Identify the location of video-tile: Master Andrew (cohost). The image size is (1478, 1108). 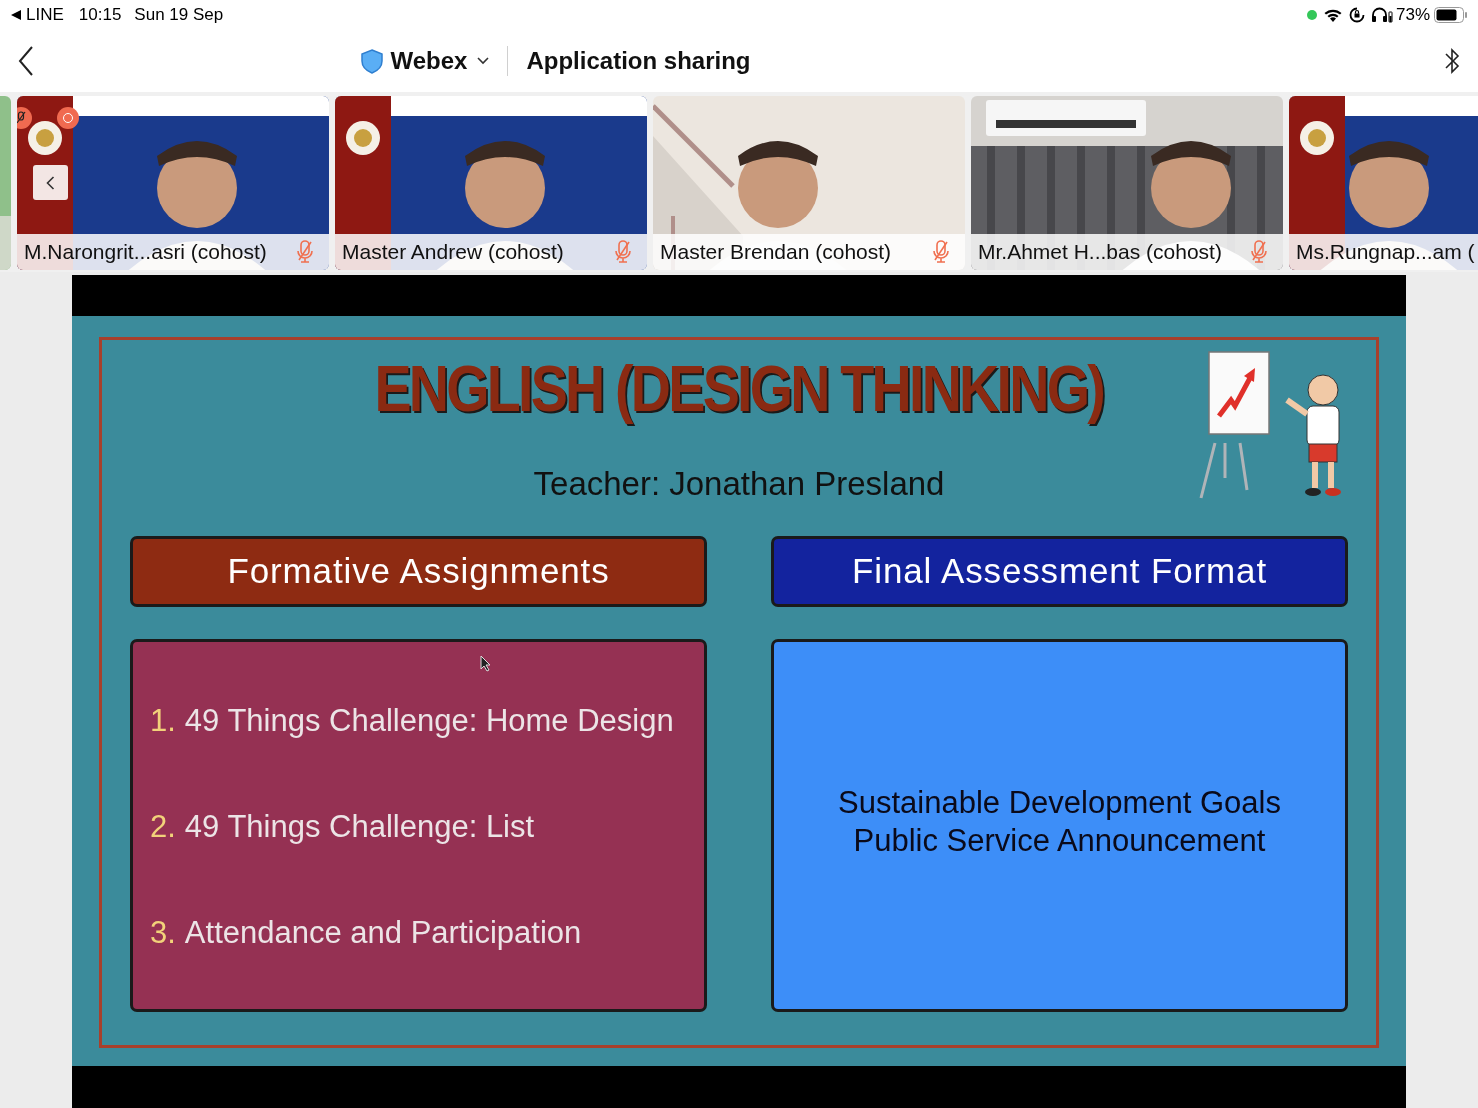
(491, 183).